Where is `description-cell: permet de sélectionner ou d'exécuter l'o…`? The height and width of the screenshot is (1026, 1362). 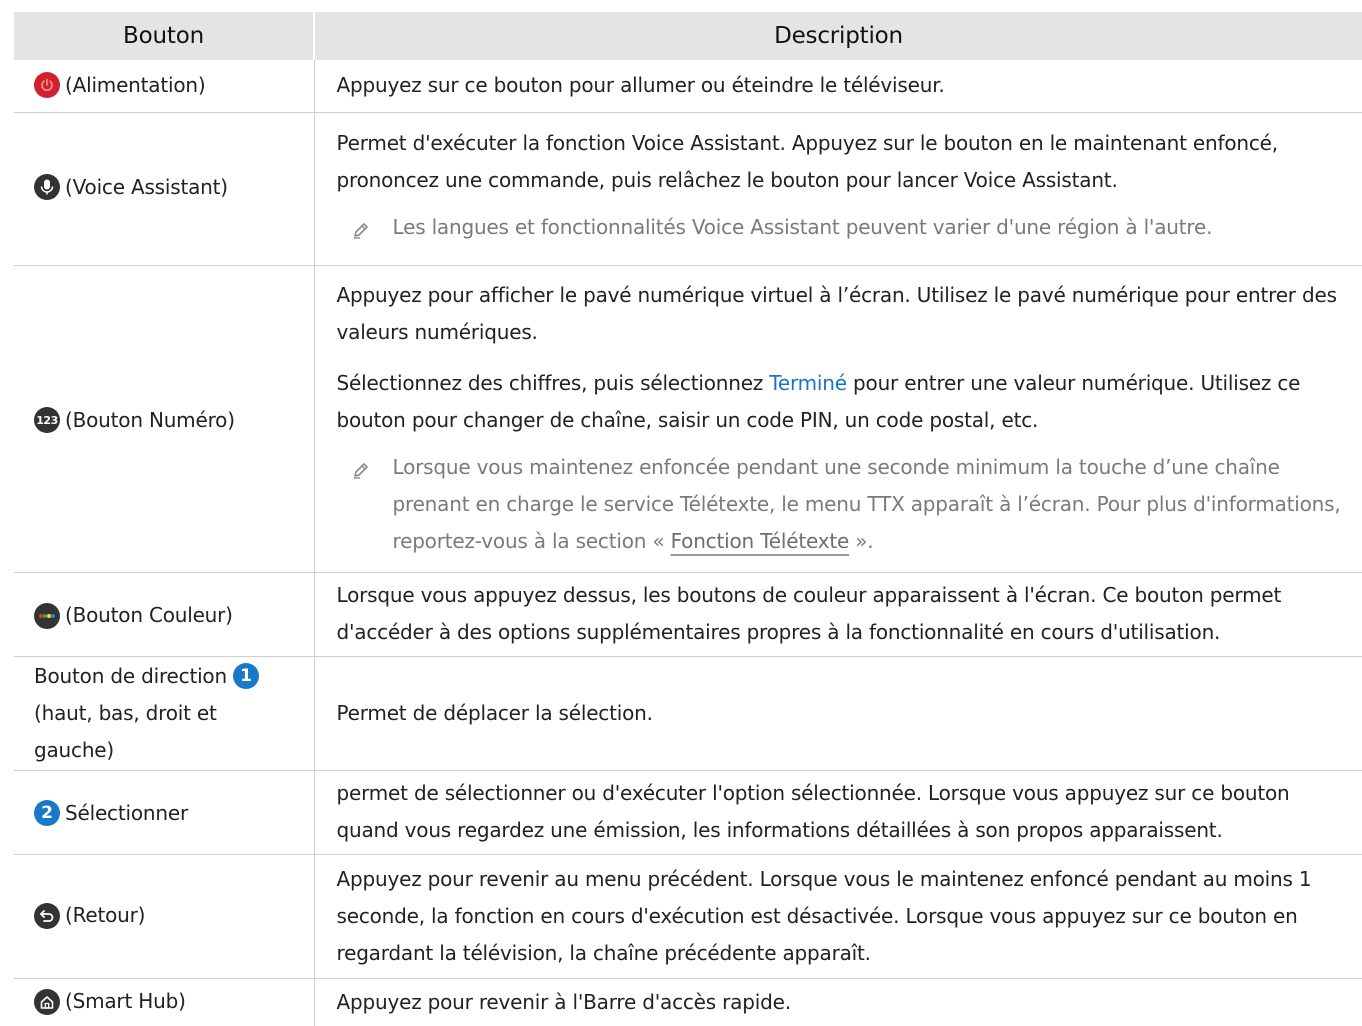 description-cell: permet de sélectionner ou d'exécuter l'o… is located at coordinates (838, 812).